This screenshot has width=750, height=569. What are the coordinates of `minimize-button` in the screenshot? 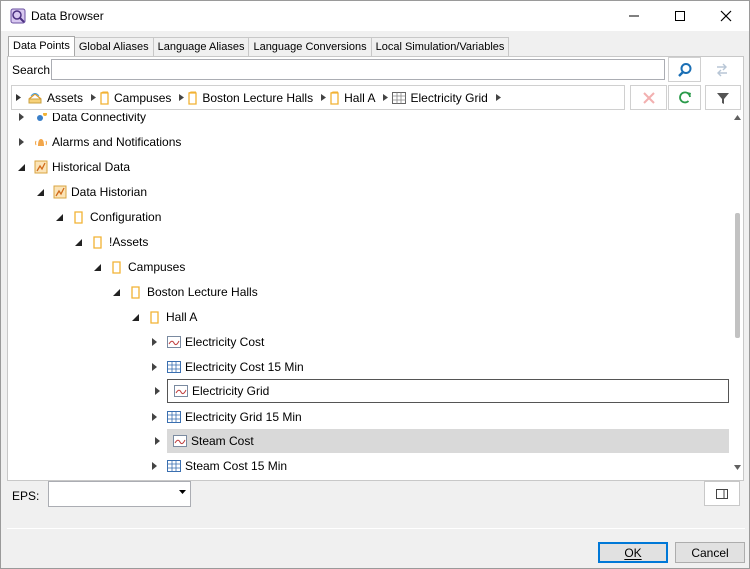 It's located at (634, 16).